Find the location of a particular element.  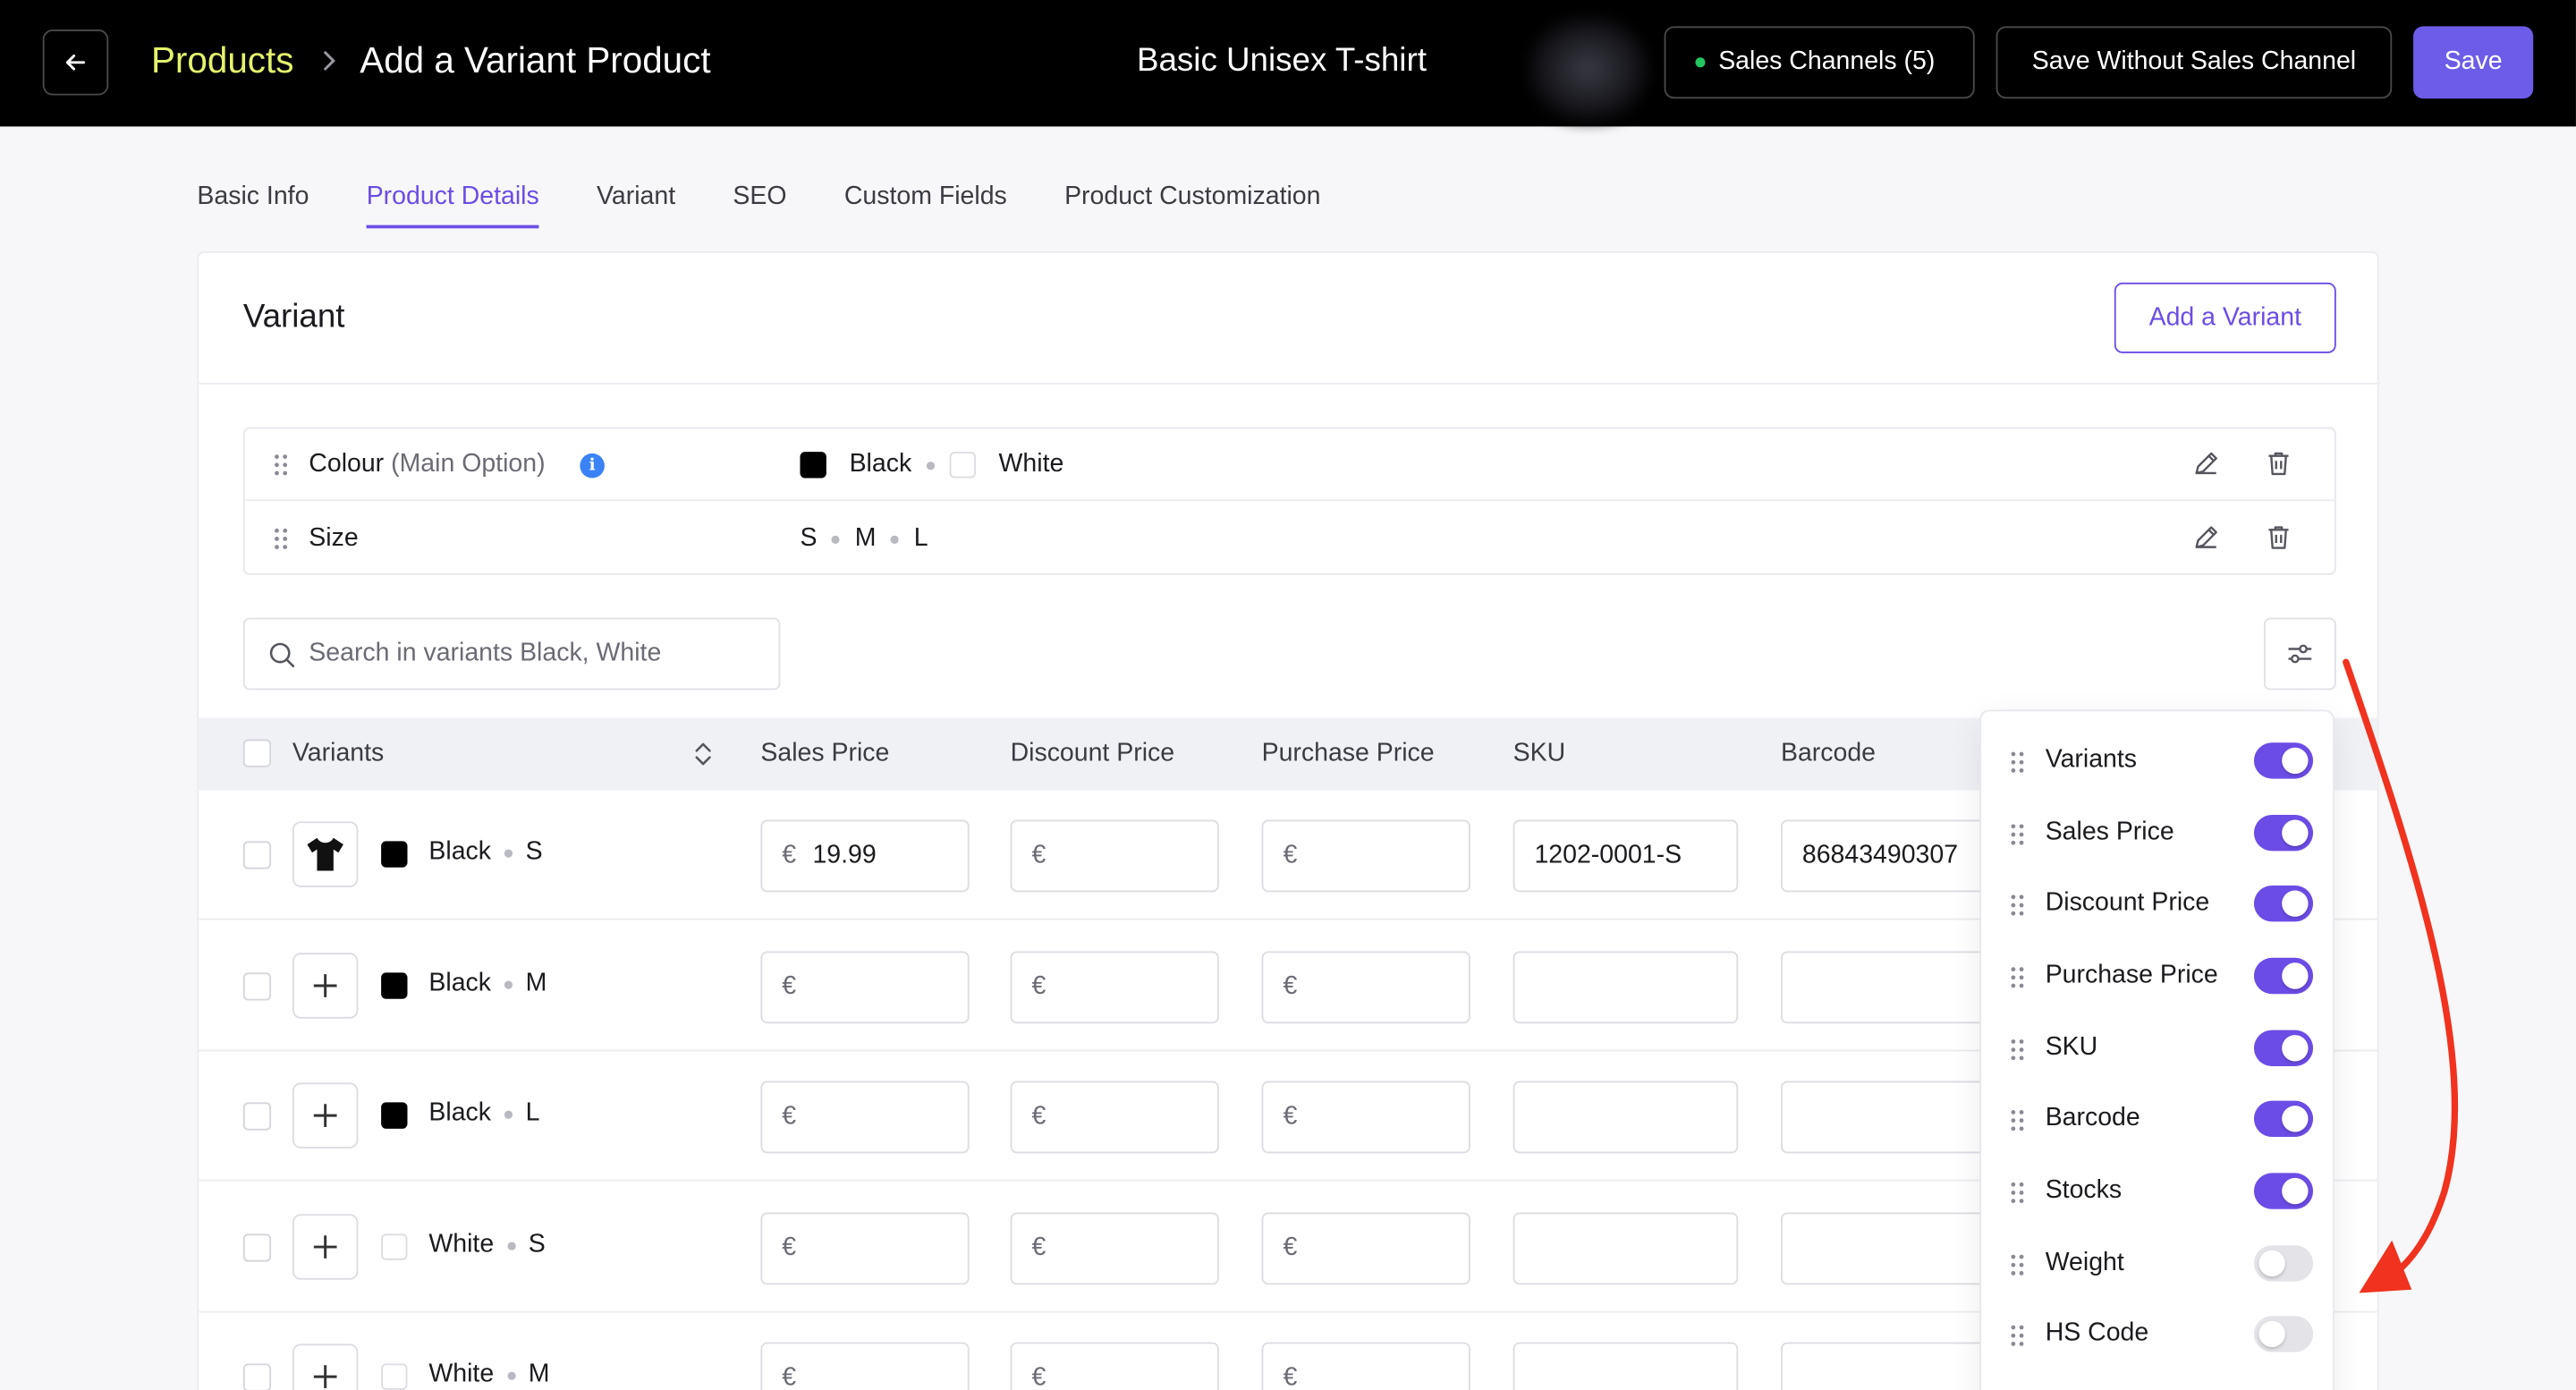

variant-label: White S is located at coordinates (486, 1245).